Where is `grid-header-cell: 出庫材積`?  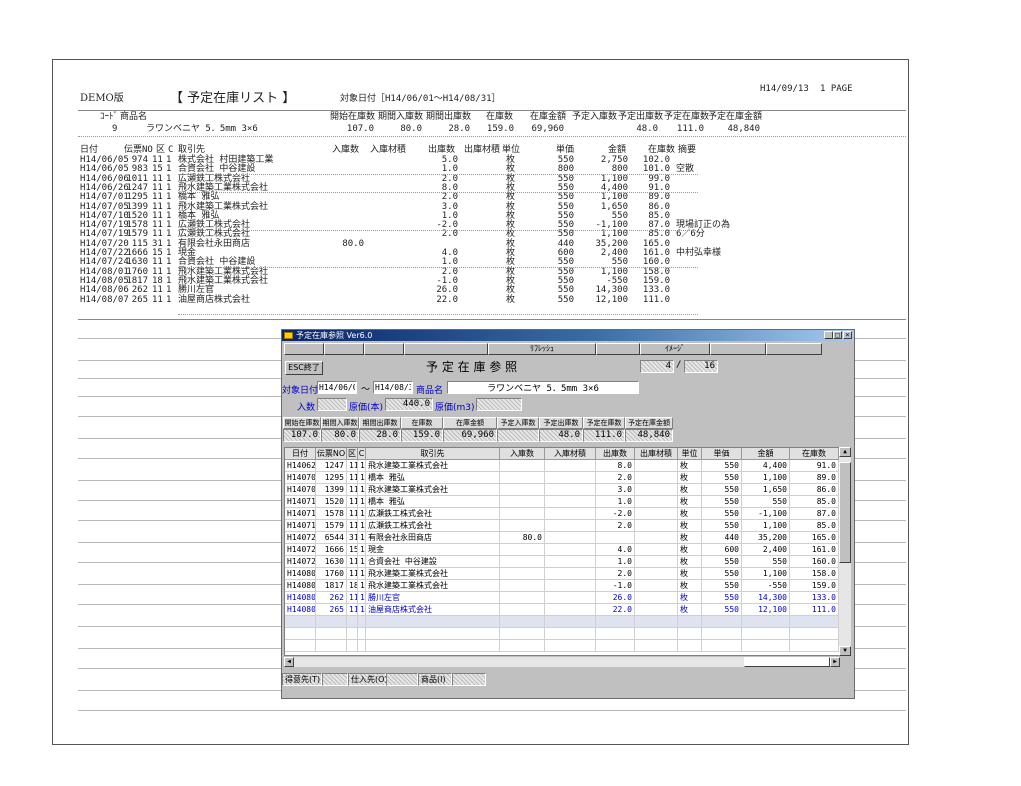 grid-header-cell: 出庫材積 is located at coordinates (656, 454).